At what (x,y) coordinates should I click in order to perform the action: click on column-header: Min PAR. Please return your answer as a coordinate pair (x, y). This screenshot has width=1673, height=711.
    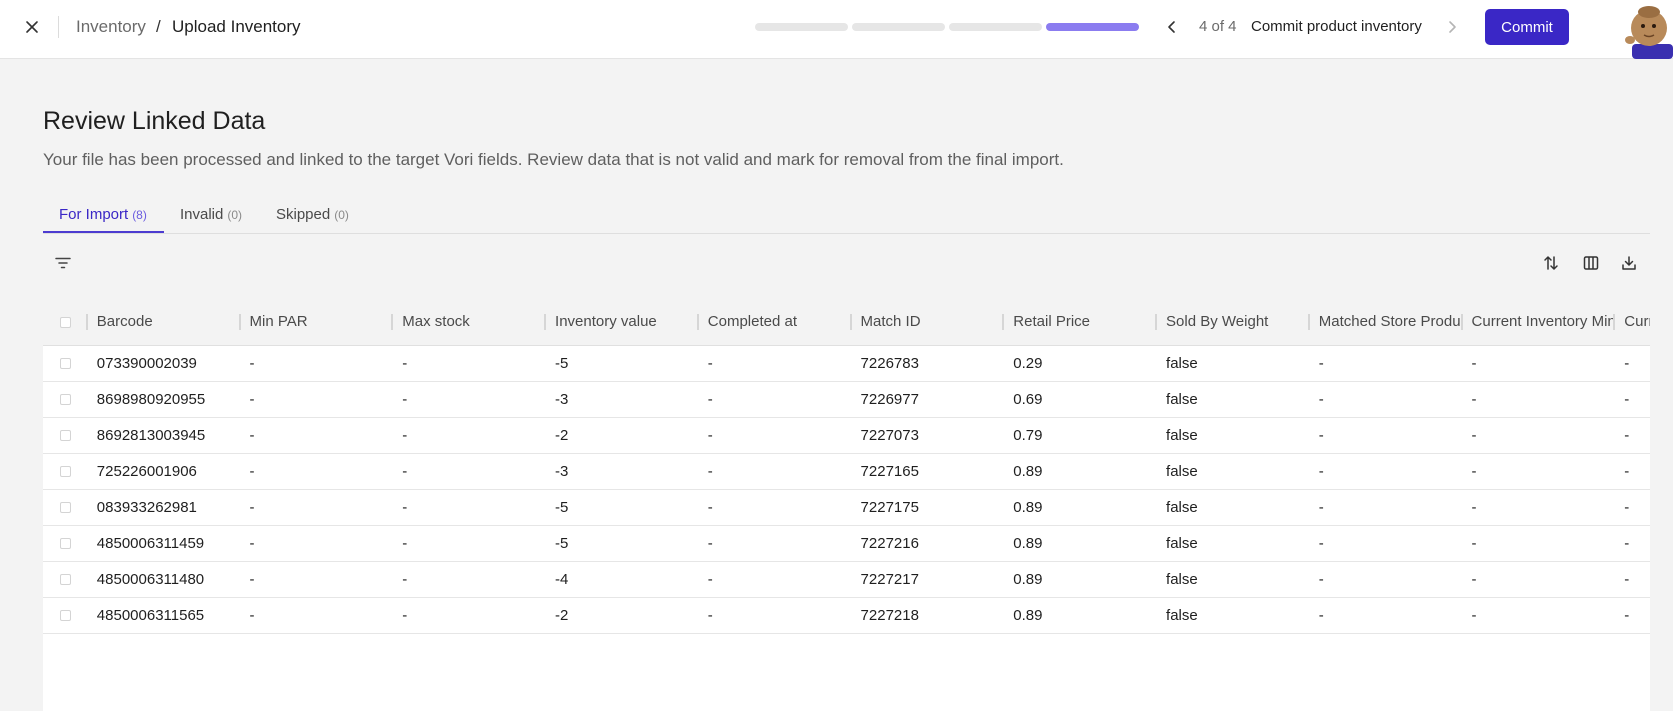
    Looking at the image, I should click on (317, 322).